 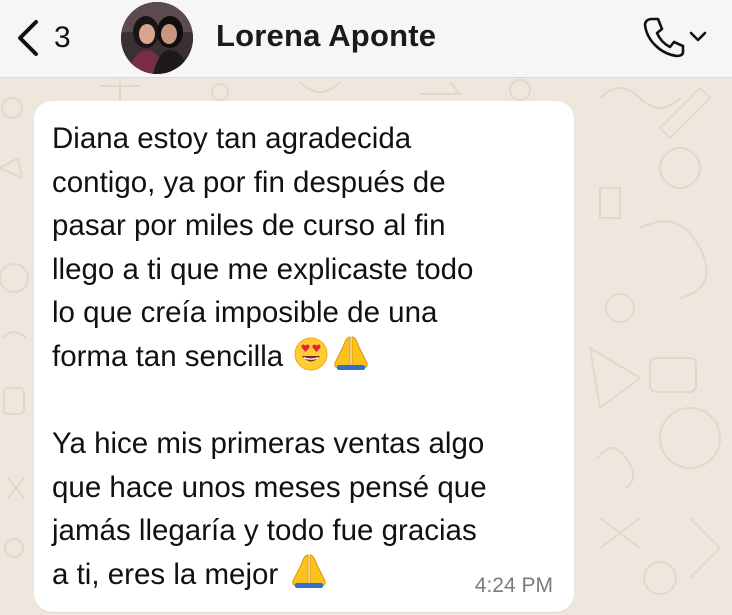 I want to click on contact-name: Lorena Aponte, so click(x=326, y=36).